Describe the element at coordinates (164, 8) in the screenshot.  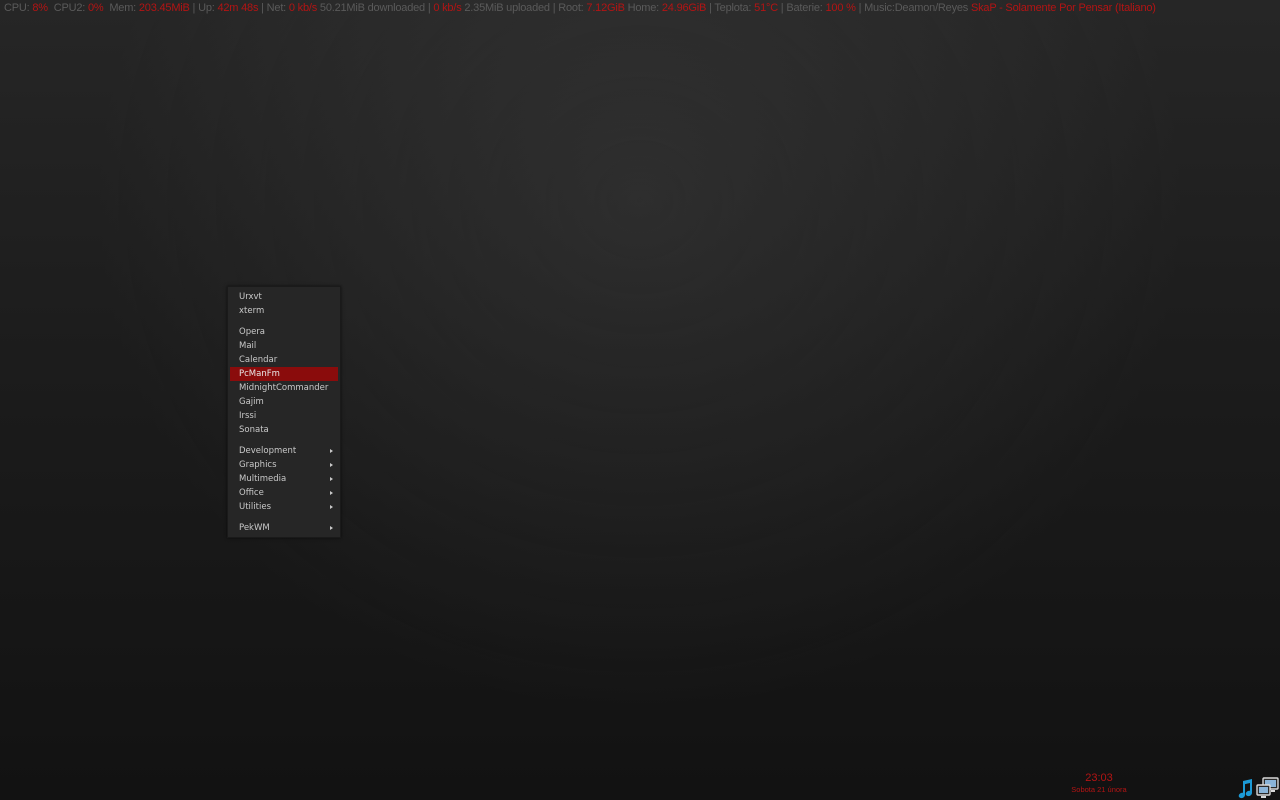
I see `mem-value: 203.45MiB` at that location.